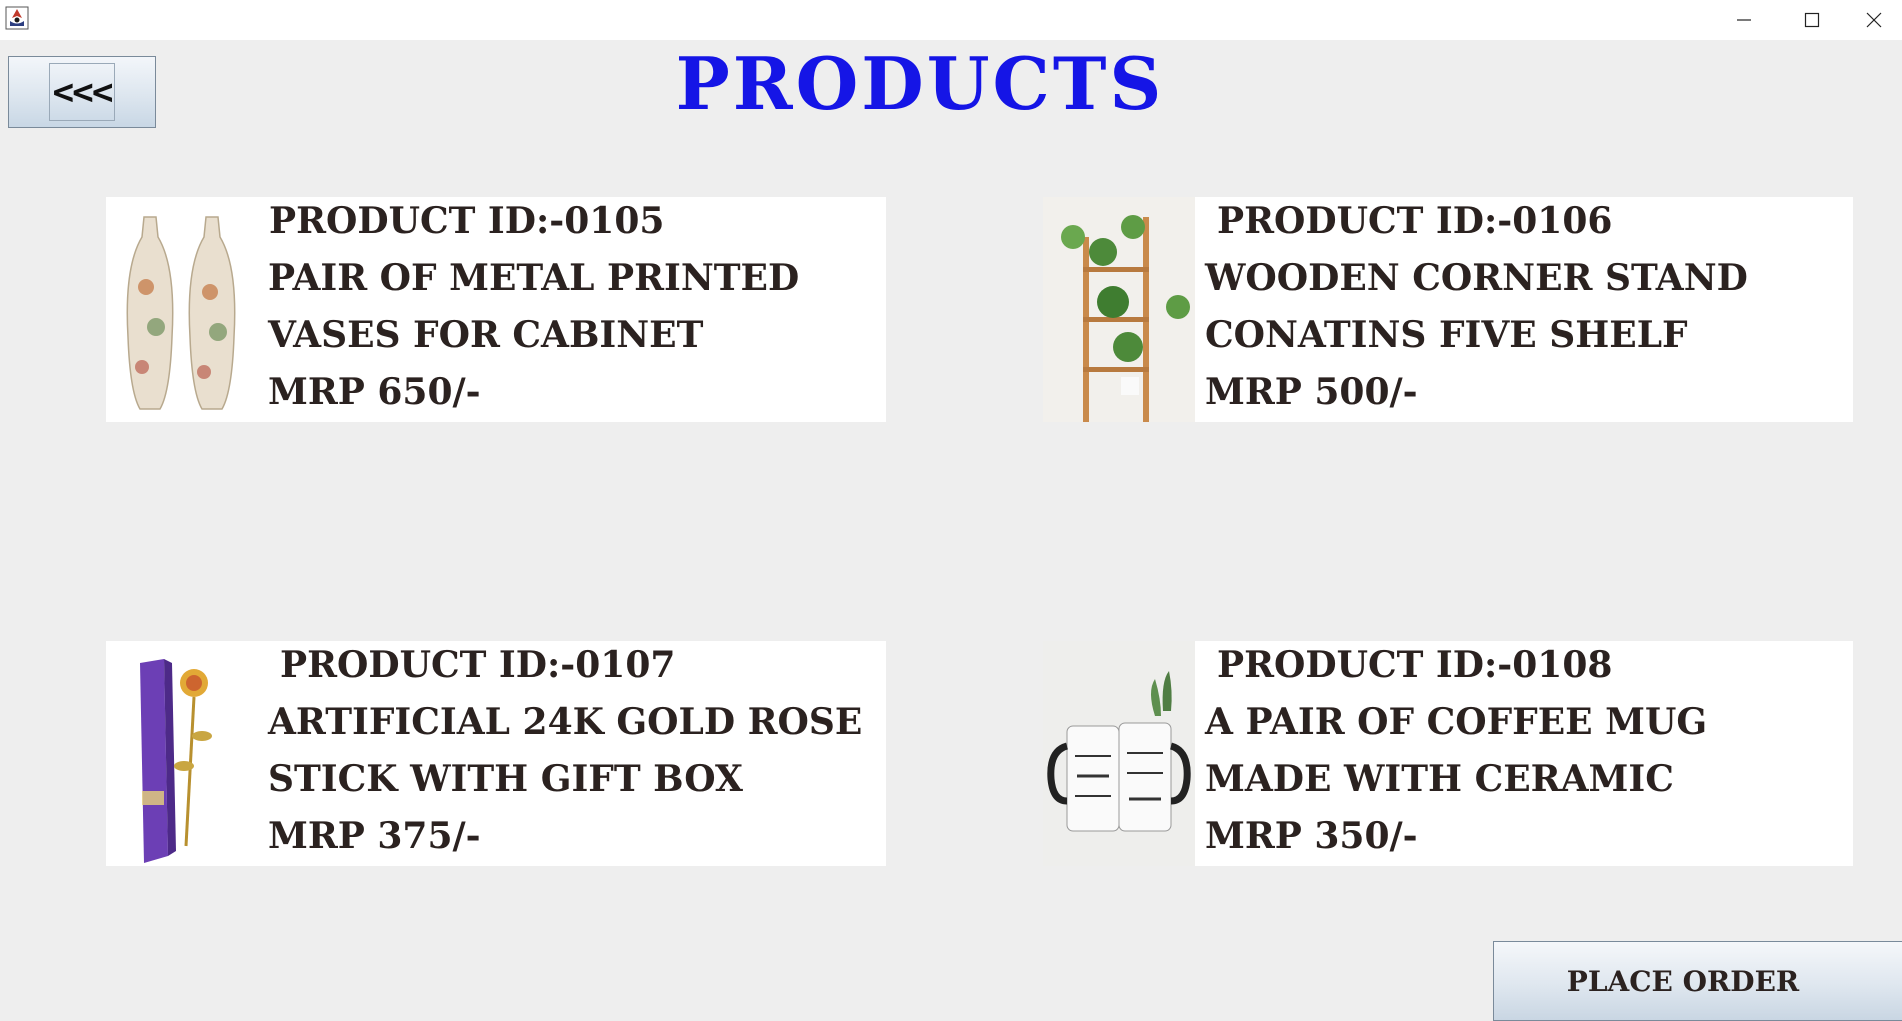 This screenshot has width=1902, height=1021. I want to click on minimize-button, so click(1744, 20).